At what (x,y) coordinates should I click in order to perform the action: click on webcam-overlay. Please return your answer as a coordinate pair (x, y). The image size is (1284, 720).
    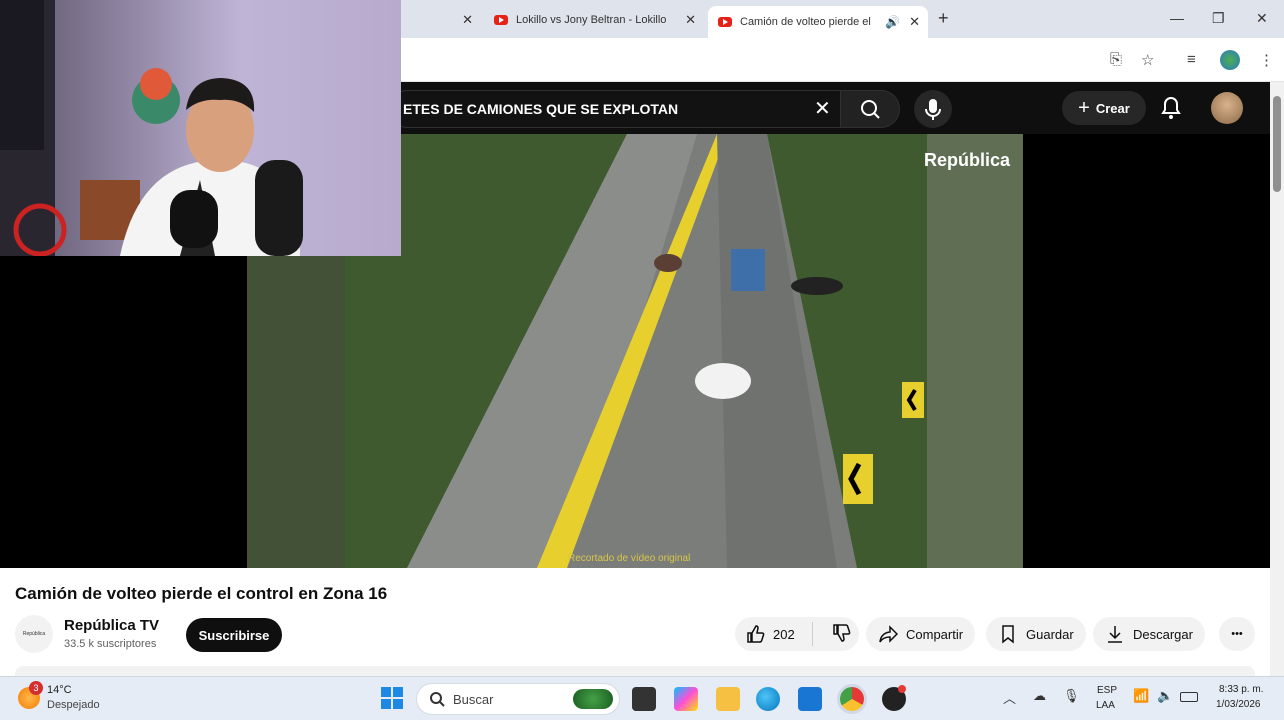
    Looking at the image, I should click on (200, 128).